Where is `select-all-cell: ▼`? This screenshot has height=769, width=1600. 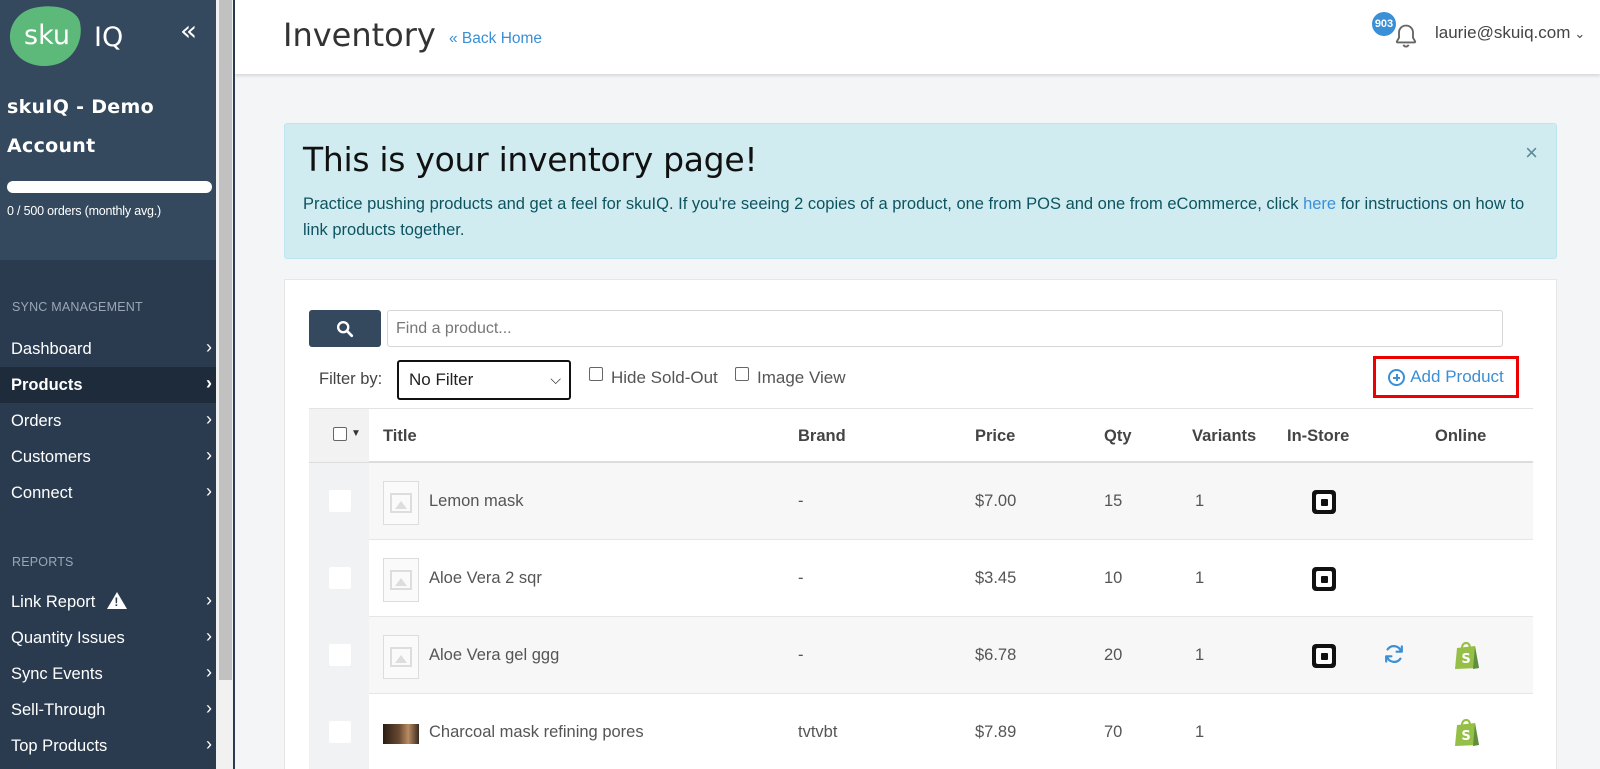 select-all-cell: ▼ is located at coordinates (339, 435).